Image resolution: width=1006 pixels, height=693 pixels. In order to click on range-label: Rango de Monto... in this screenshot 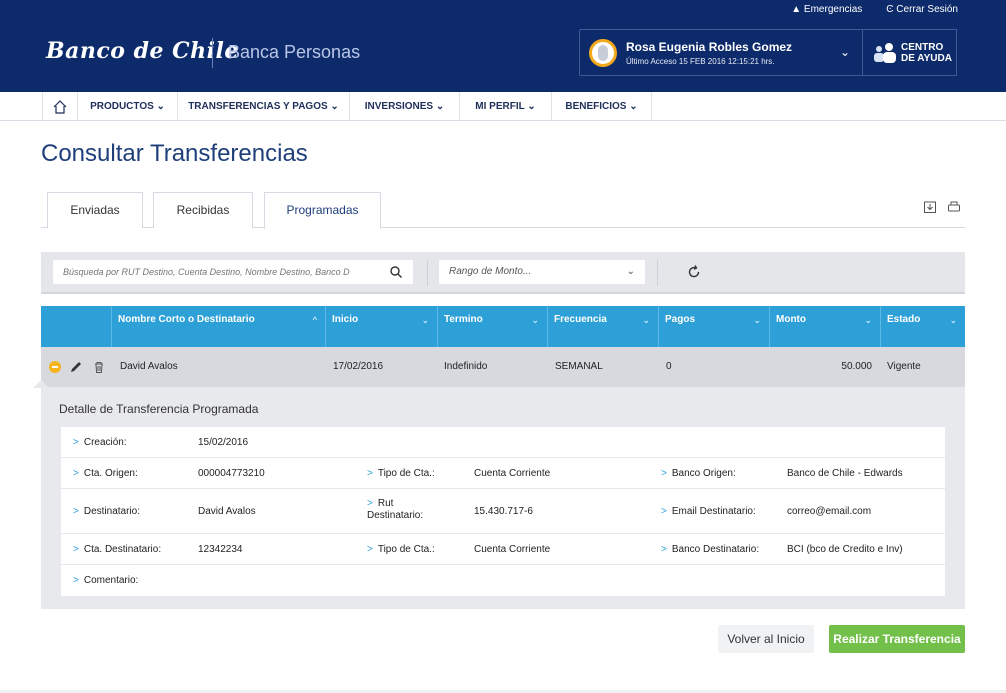, I will do `click(490, 271)`.